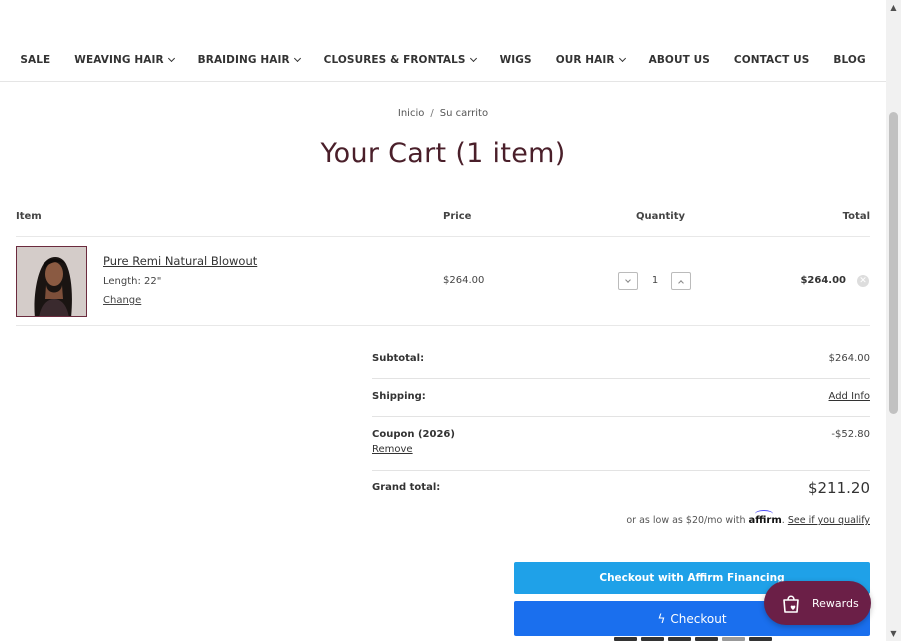  I want to click on scrollbar: ▲ ▼, so click(893, 320).